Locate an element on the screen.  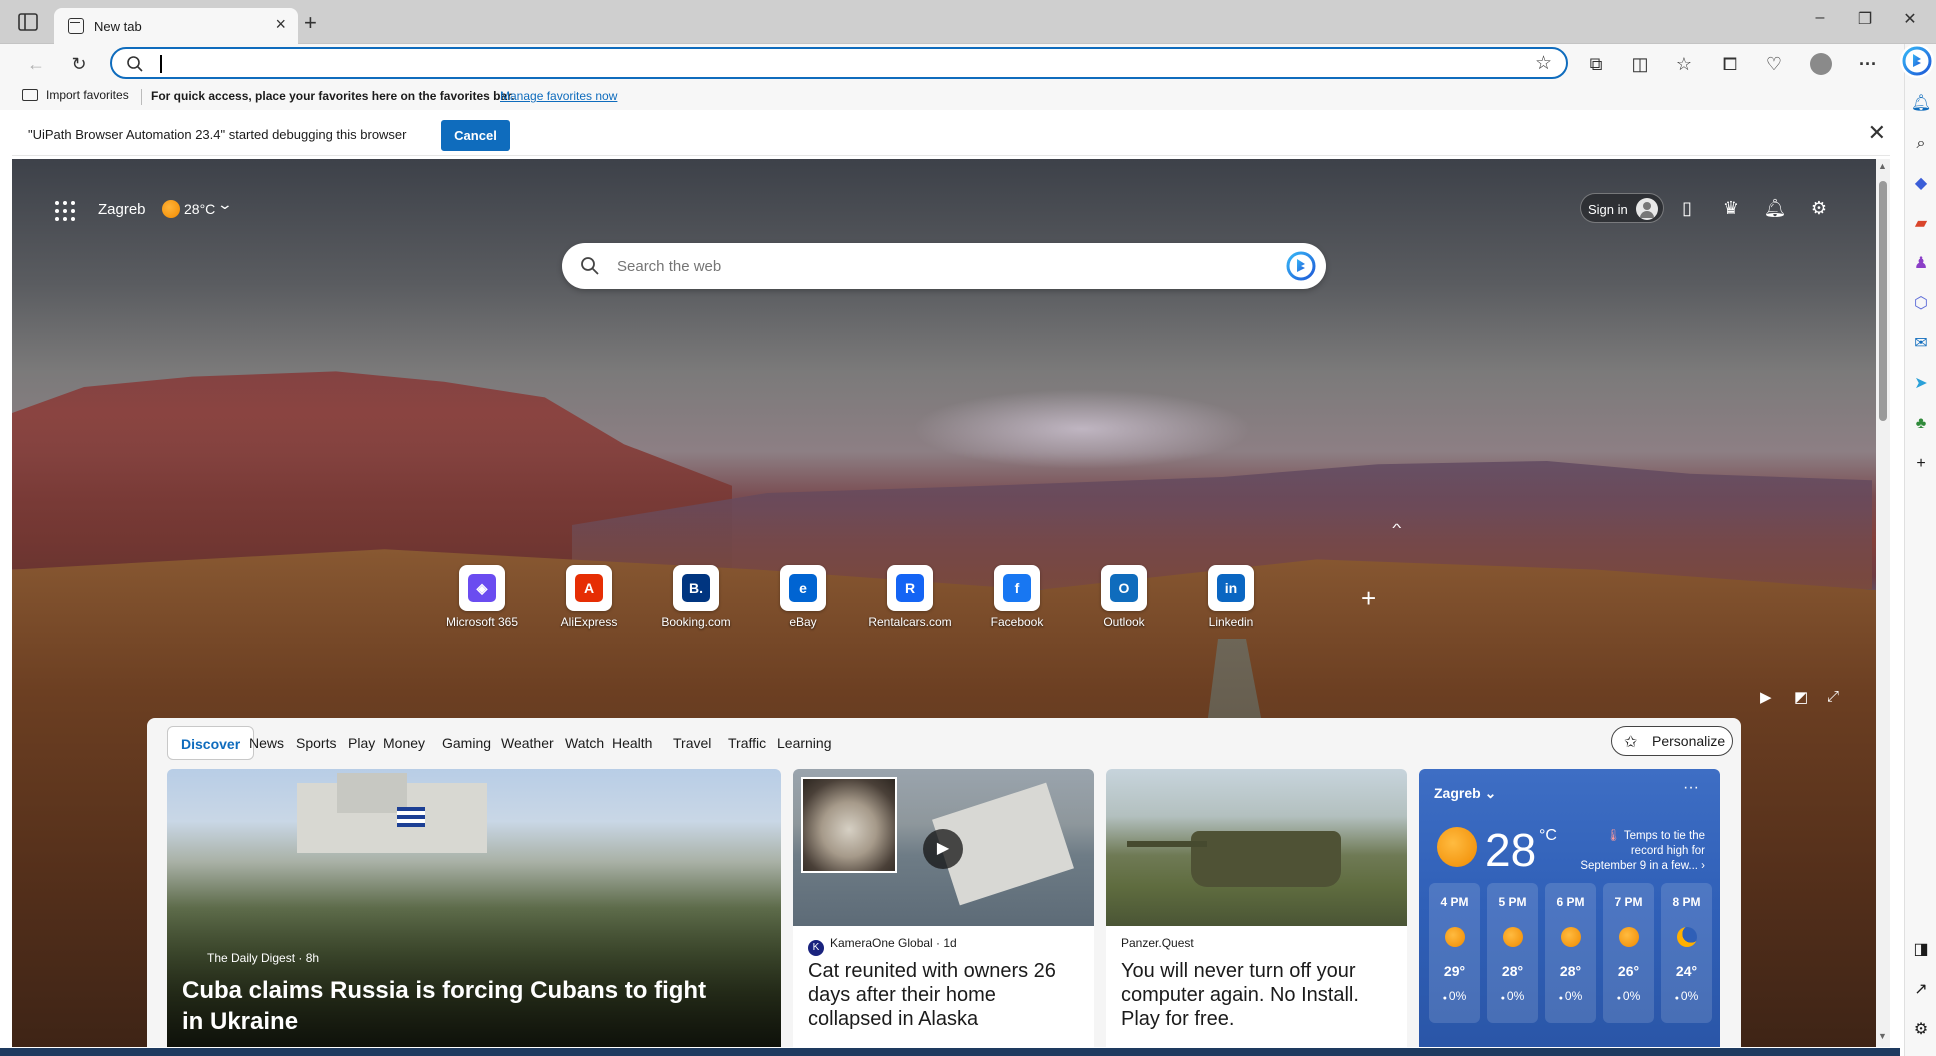
expand-icon: ⤢ is located at coordinates (1833, 696).